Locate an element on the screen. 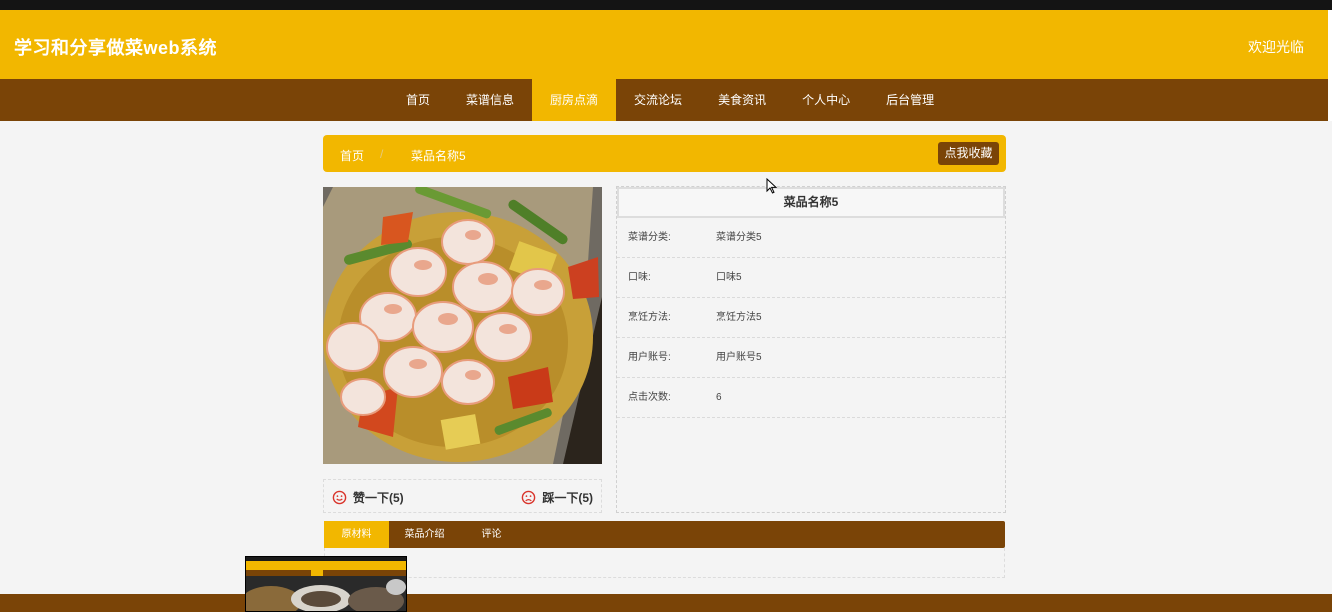 This screenshot has height=612, width=1332. info-value: 6 is located at coordinates (719, 397).